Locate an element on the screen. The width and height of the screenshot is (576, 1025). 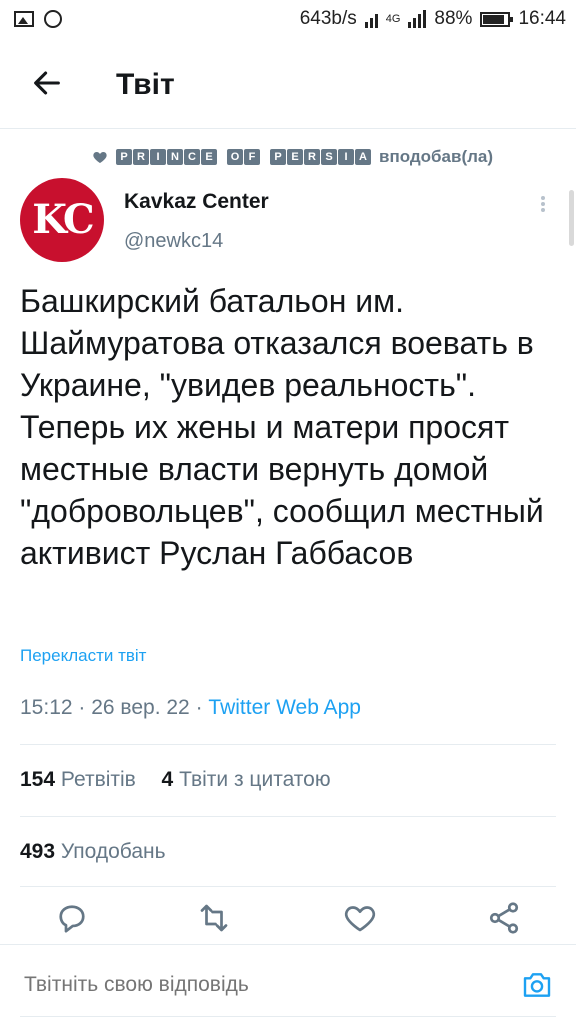
badge-word: OF is located at coordinates (243, 157).